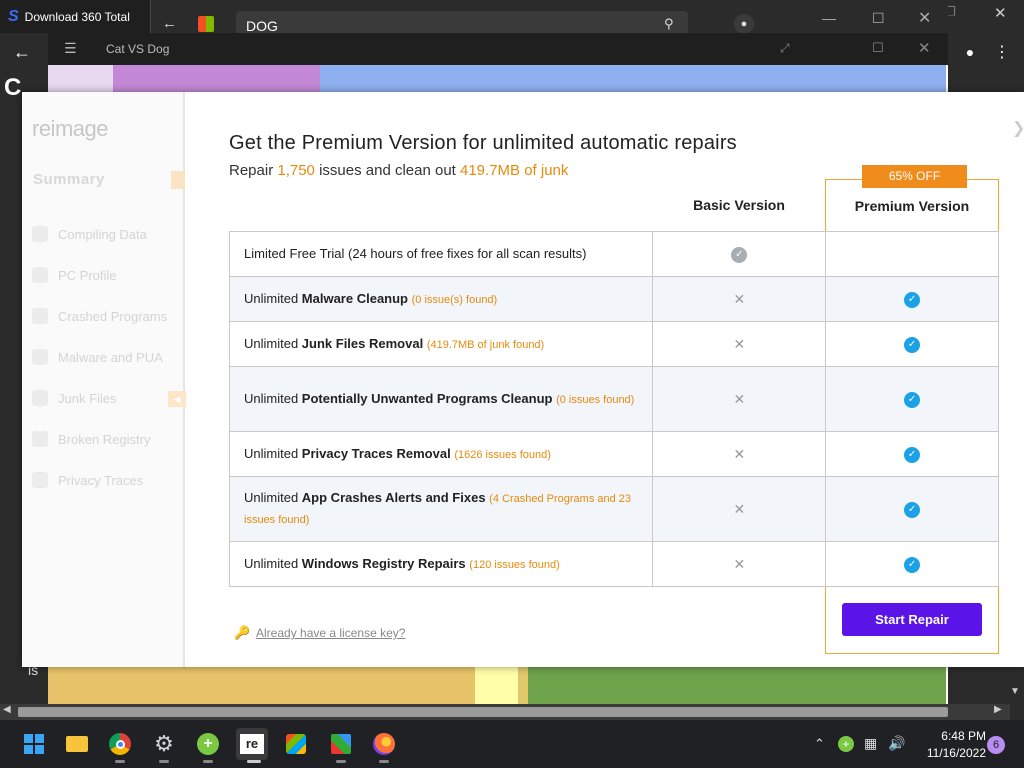  I want to click on scroll-right-icon: ▶, so click(998, 709).